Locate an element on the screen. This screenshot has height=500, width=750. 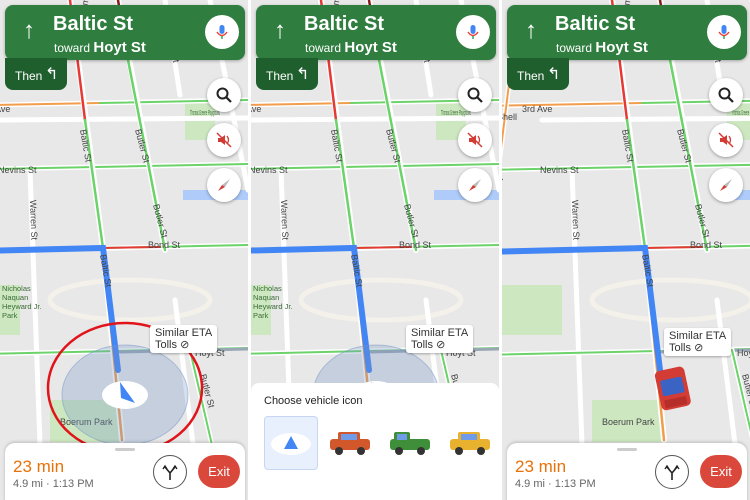
map-label-boerum: Boerum Park is located at coordinates (628, 422).